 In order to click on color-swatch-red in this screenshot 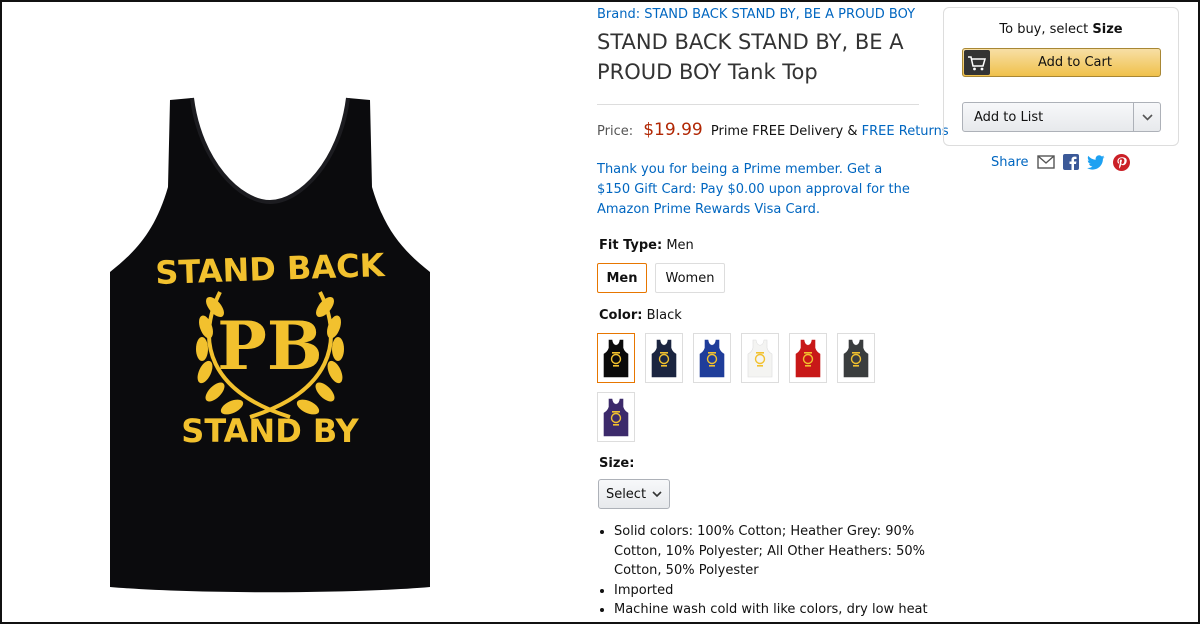, I will do `click(808, 358)`.